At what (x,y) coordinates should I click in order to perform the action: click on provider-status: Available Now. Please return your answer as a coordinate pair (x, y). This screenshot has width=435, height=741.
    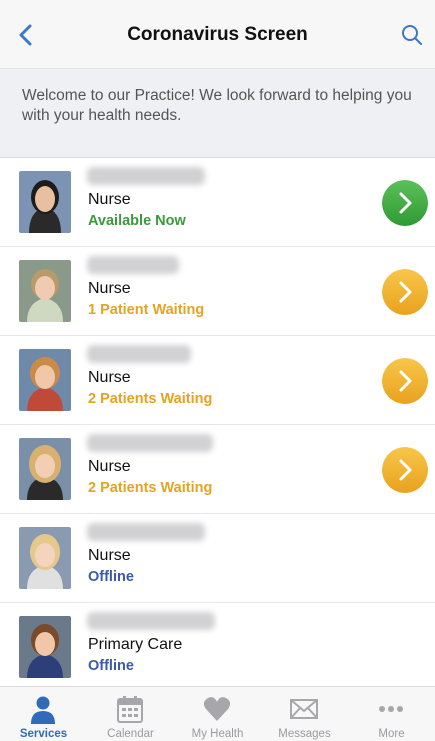
    Looking at the image, I should click on (137, 221).